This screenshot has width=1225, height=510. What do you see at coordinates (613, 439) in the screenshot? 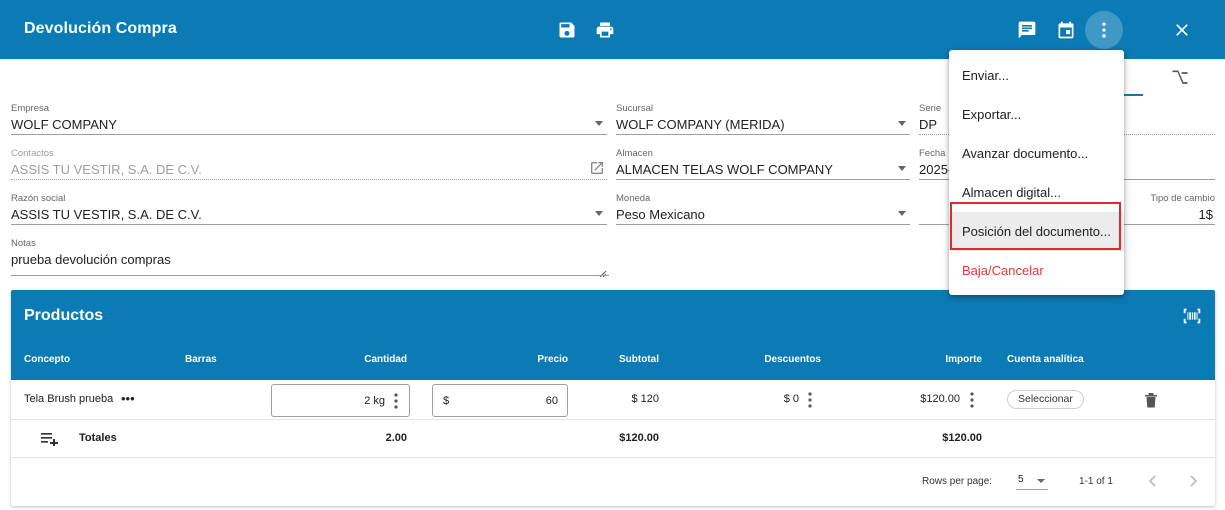
I see `totals-row: Totales 2.00 $120.00 $120.00` at bounding box center [613, 439].